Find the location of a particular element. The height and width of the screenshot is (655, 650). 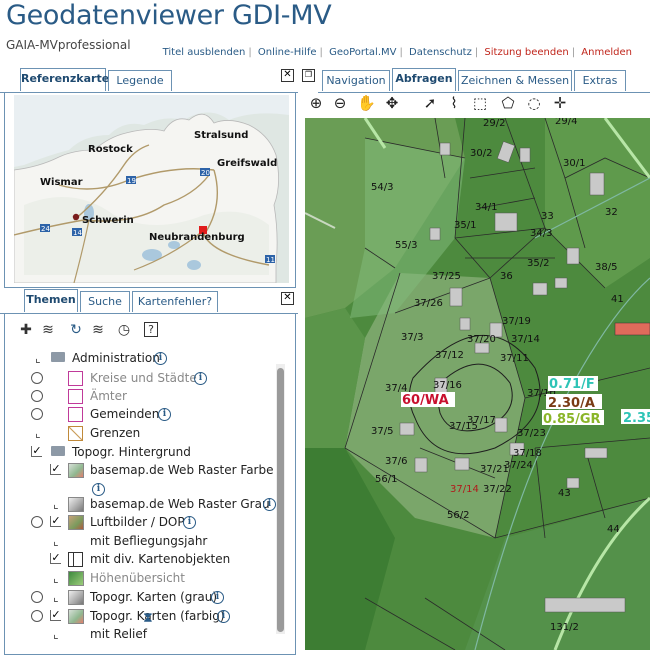

tab-navigation: Navigation is located at coordinates (356, 80).